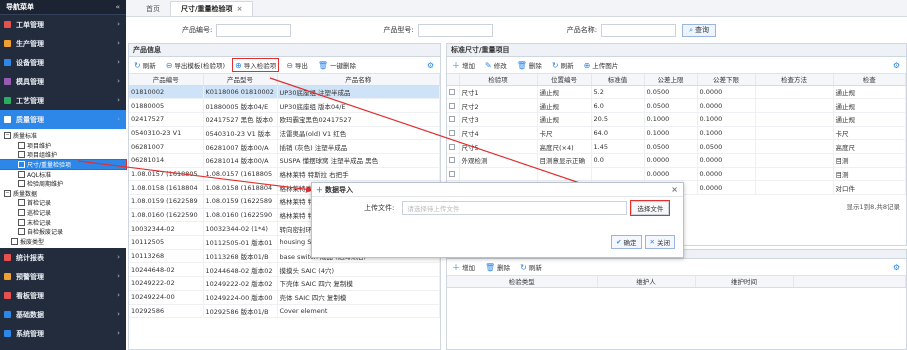 This screenshot has height=350, width=907. I want to click on delete-type-button: 🗑 删除, so click(497, 267).